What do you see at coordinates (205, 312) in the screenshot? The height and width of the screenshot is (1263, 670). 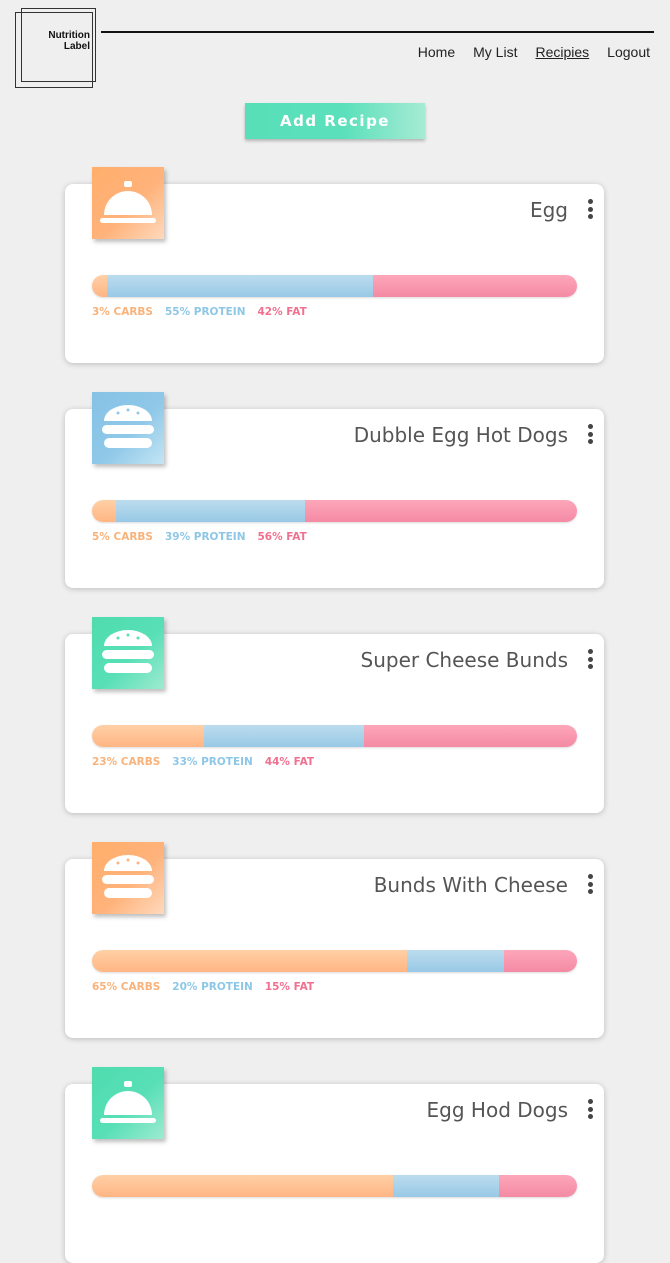 I see `protein-label: 55% PROTEIN` at bounding box center [205, 312].